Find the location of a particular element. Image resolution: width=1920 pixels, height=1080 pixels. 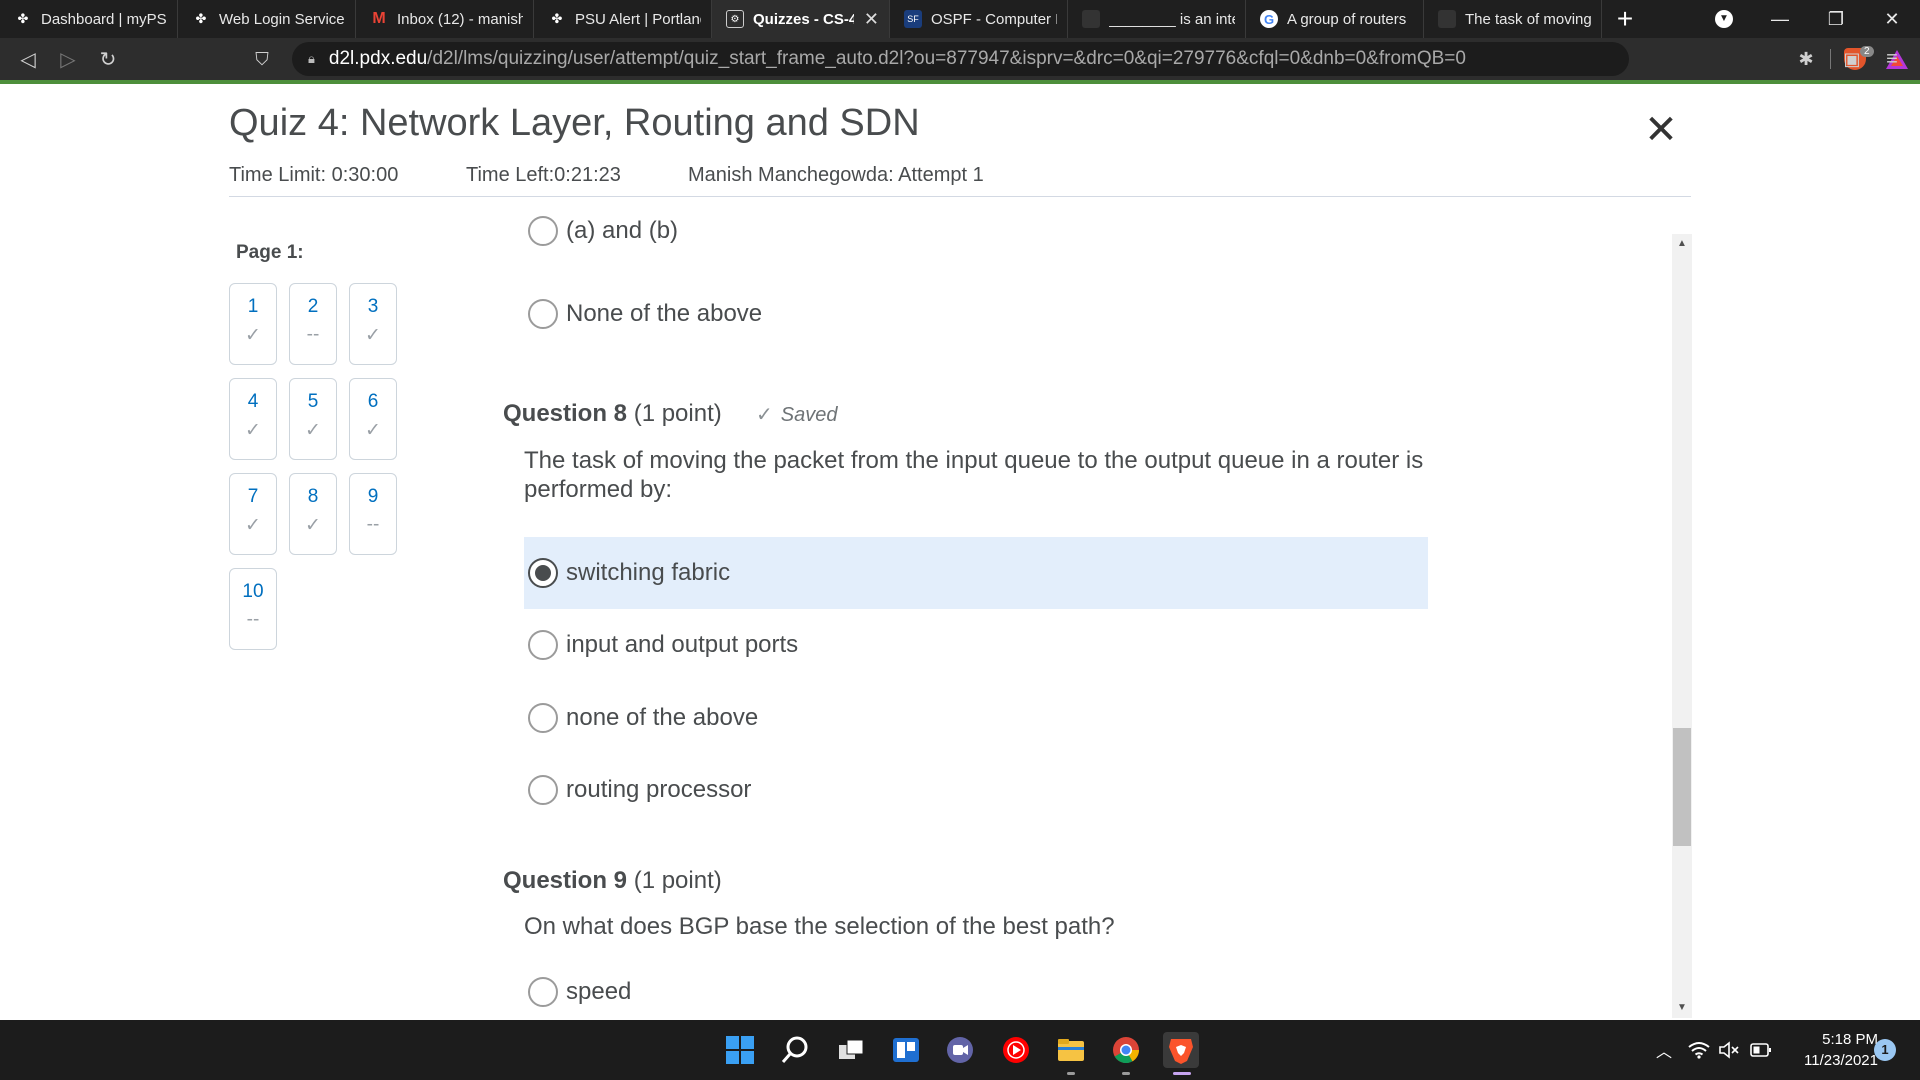

question-nav-7: 7 ✓ is located at coordinates (253, 514).